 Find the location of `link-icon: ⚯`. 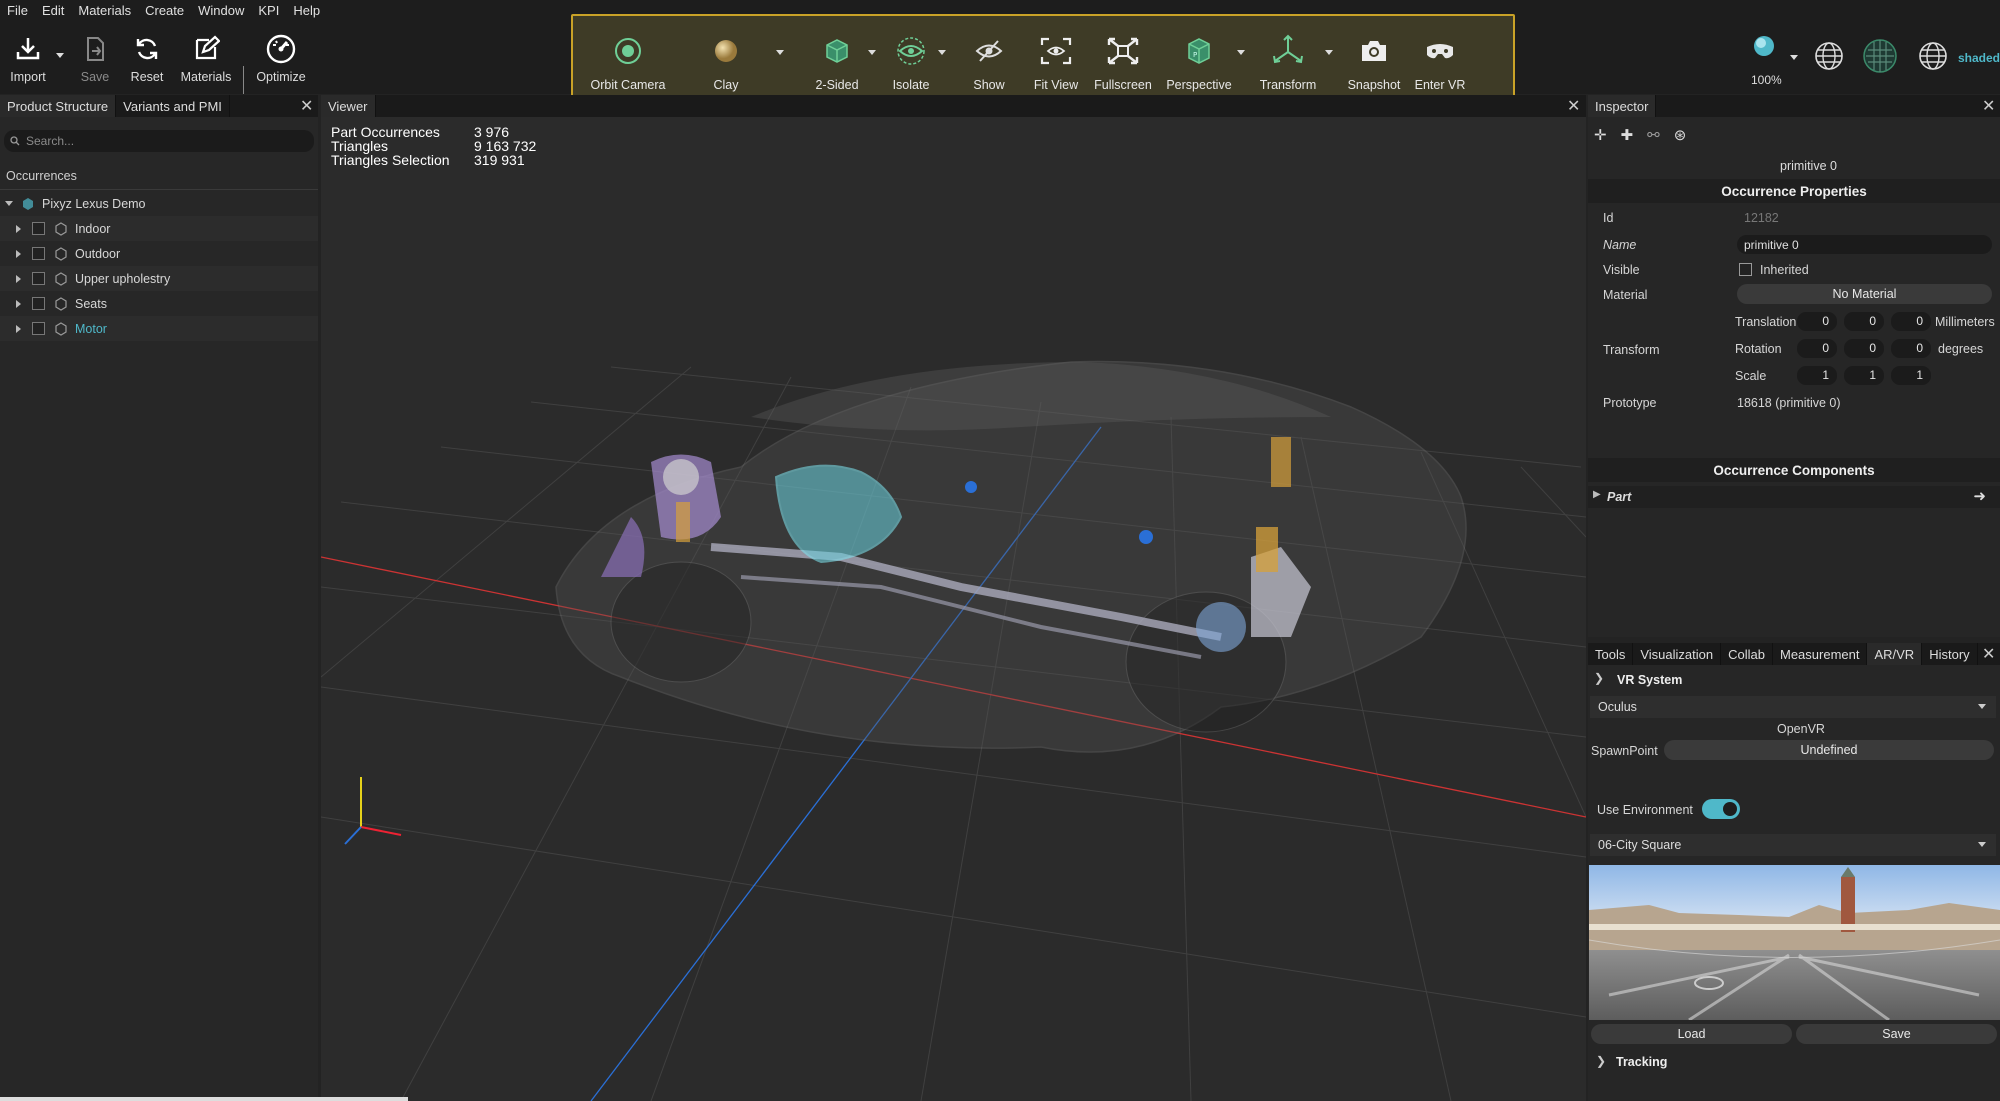

link-icon: ⚯ is located at coordinates (1653, 135).